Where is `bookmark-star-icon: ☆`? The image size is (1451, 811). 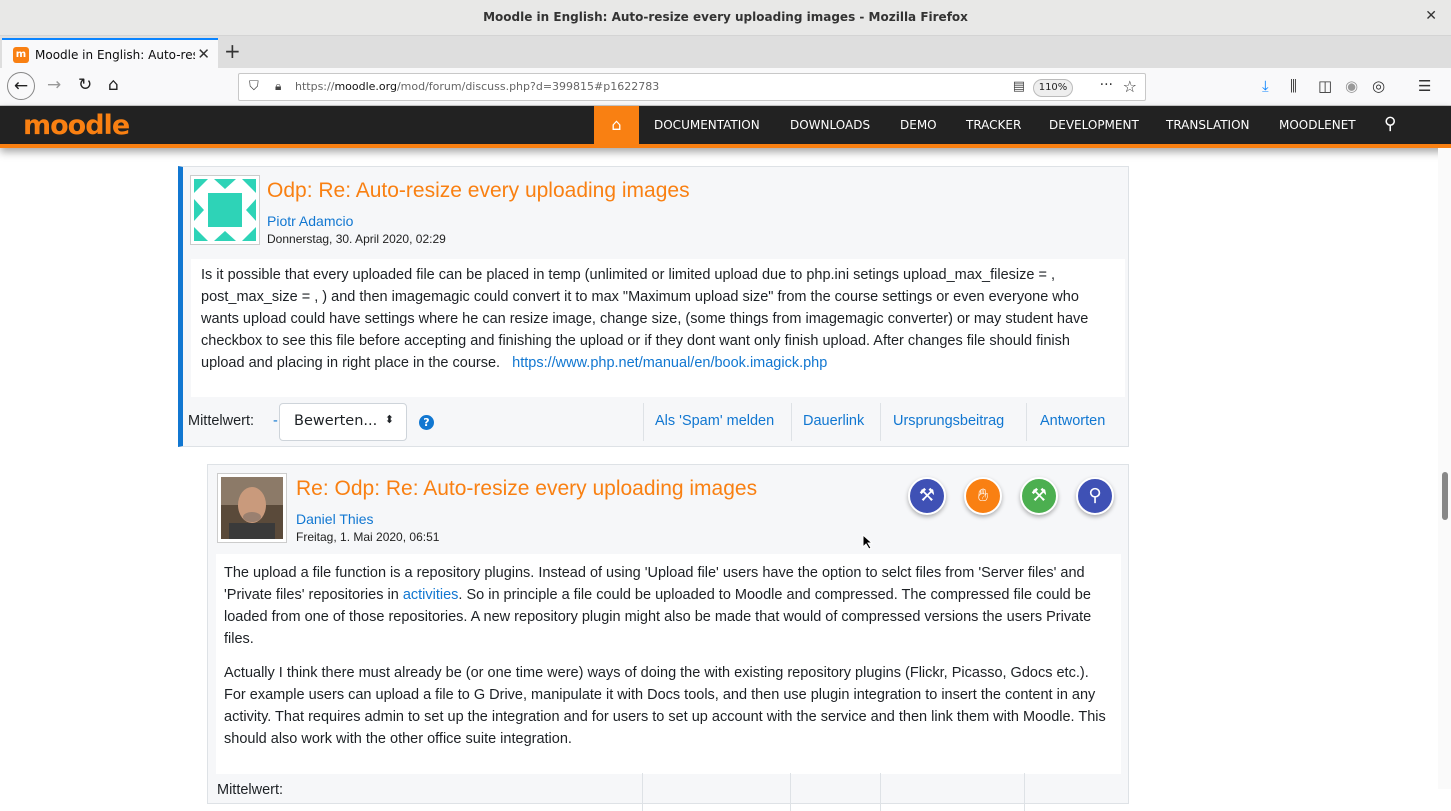 bookmark-star-icon: ☆ is located at coordinates (1130, 86).